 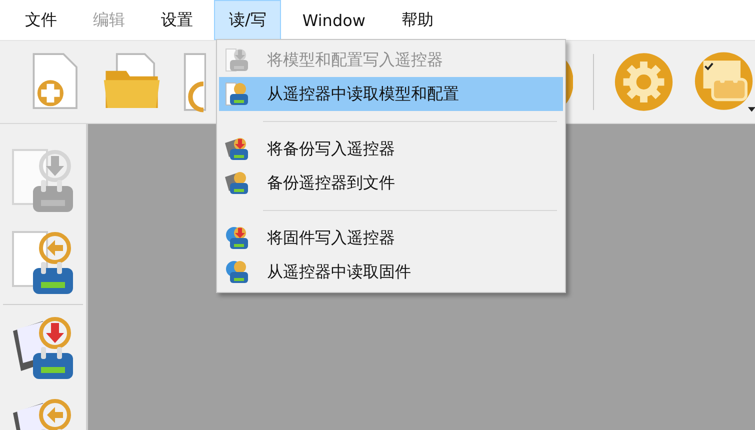 What do you see at coordinates (391, 183) in the screenshot?
I see `menu-item: 备份遥控器到文件` at bounding box center [391, 183].